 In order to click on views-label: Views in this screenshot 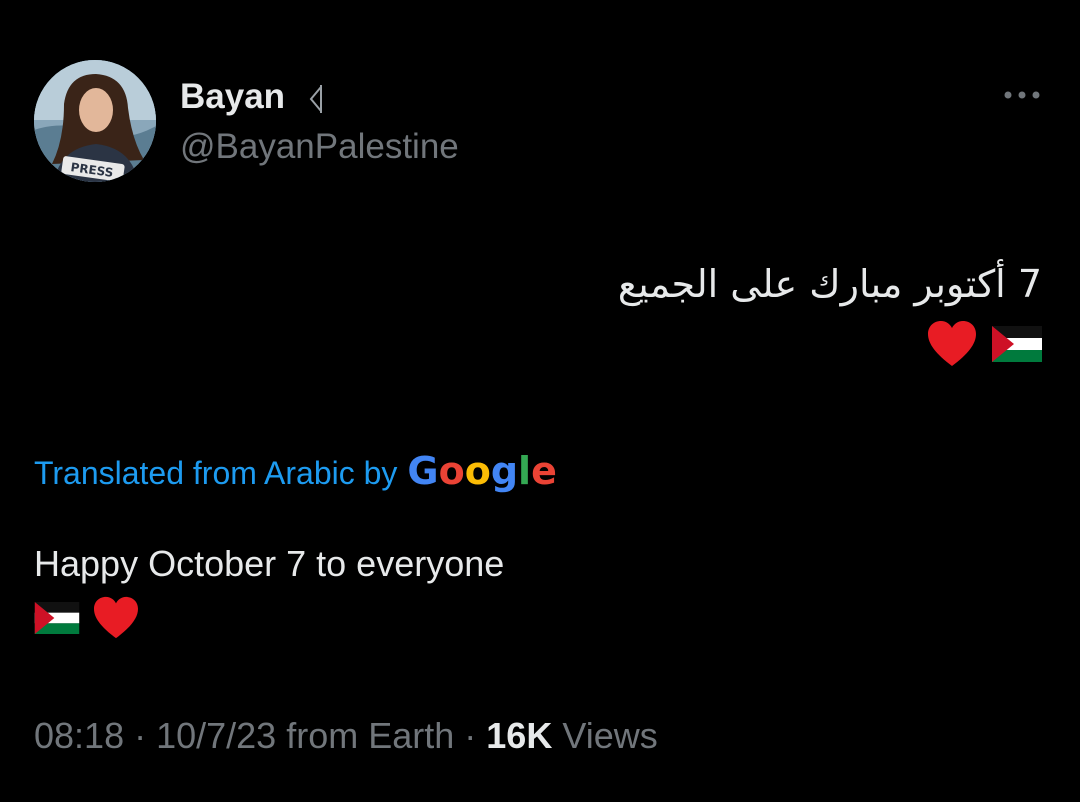, I will do `click(605, 735)`.